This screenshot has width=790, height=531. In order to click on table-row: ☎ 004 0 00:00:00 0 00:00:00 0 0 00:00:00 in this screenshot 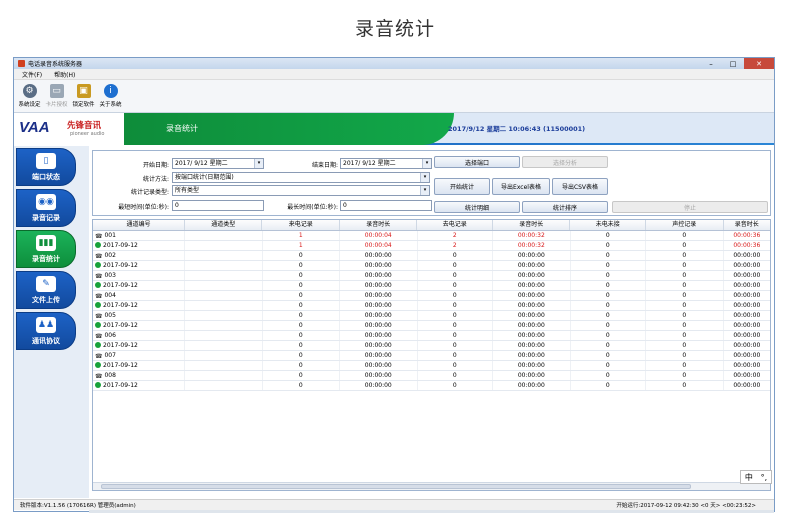, I will do `click(431, 296)`.